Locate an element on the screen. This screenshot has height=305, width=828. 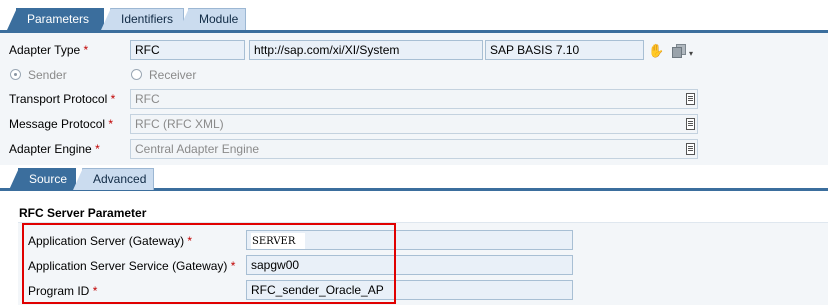
tab-label: Advanced is located at coordinates (120, 179).